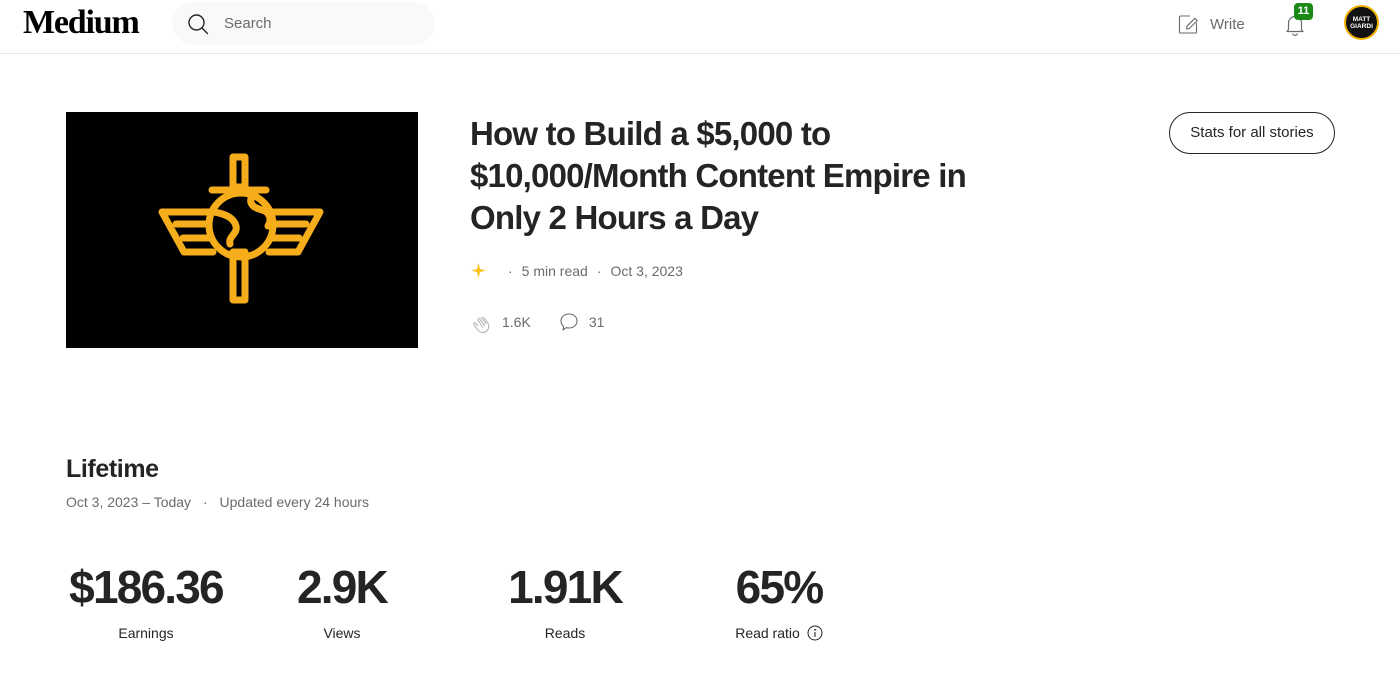 The image size is (1400, 698). What do you see at coordinates (700, 27) in the screenshot?
I see `top-navbar: Medium Search Write 11 MATT GIARDI` at bounding box center [700, 27].